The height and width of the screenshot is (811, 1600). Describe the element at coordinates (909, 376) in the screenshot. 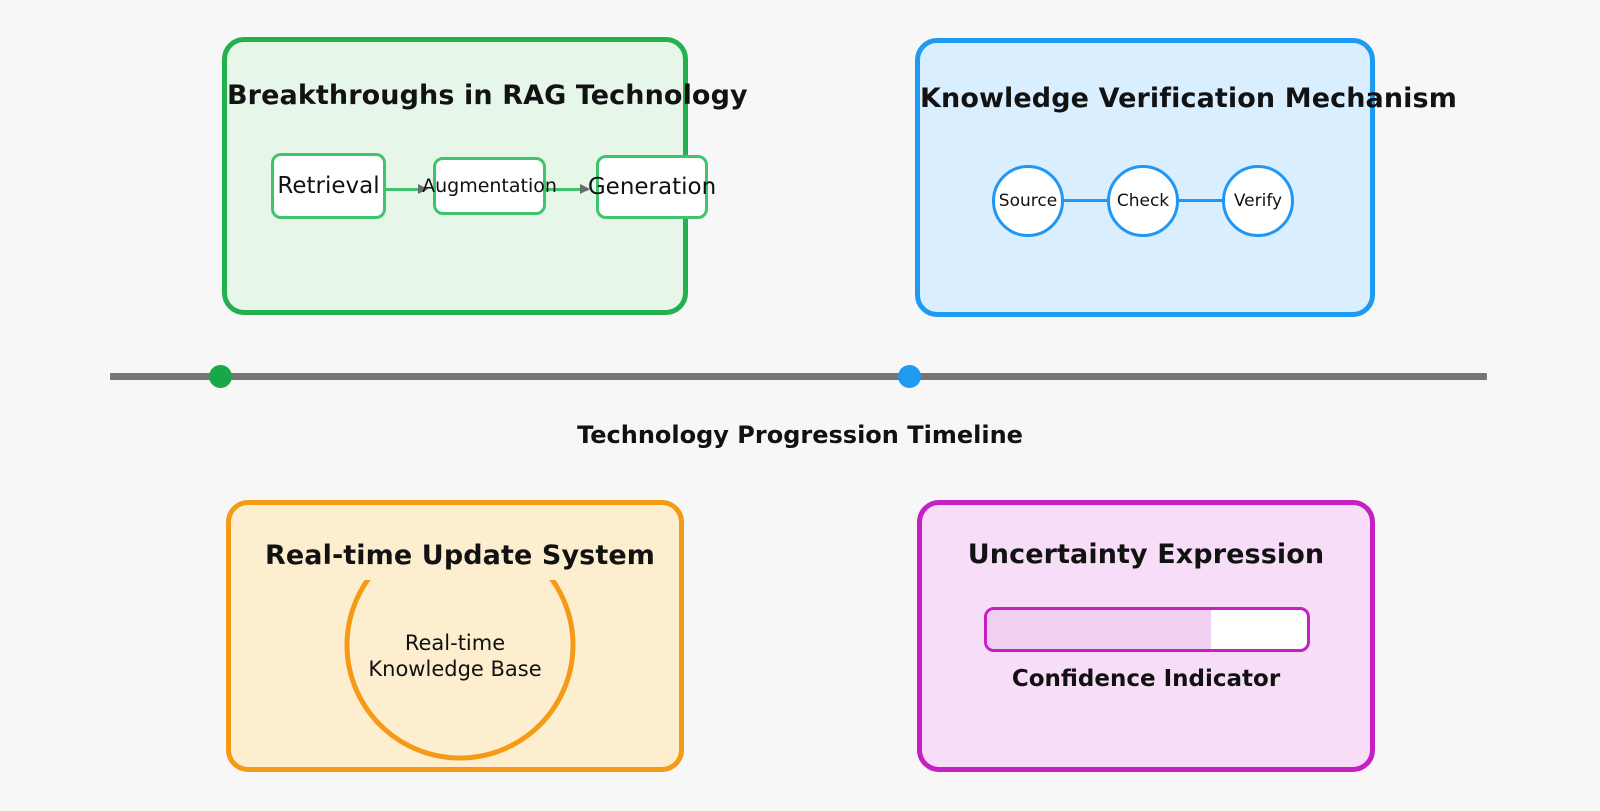

I see `timeline-marker-verification` at that location.